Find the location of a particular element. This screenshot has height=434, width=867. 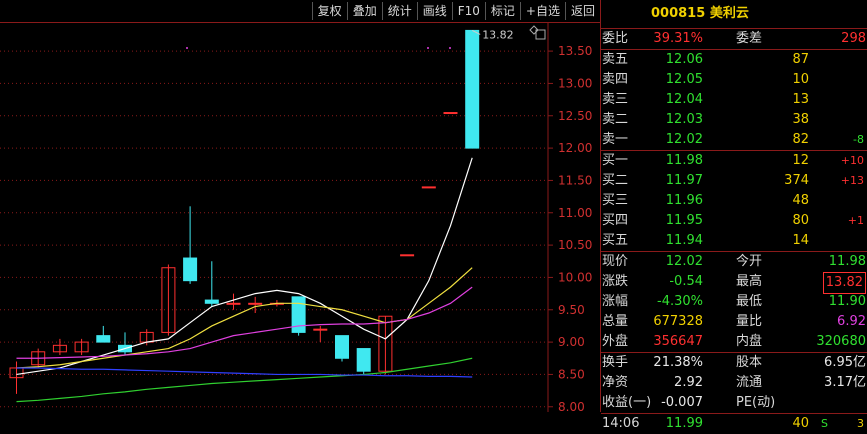

stat-value: -4.30% is located at coordinates (680, 301).